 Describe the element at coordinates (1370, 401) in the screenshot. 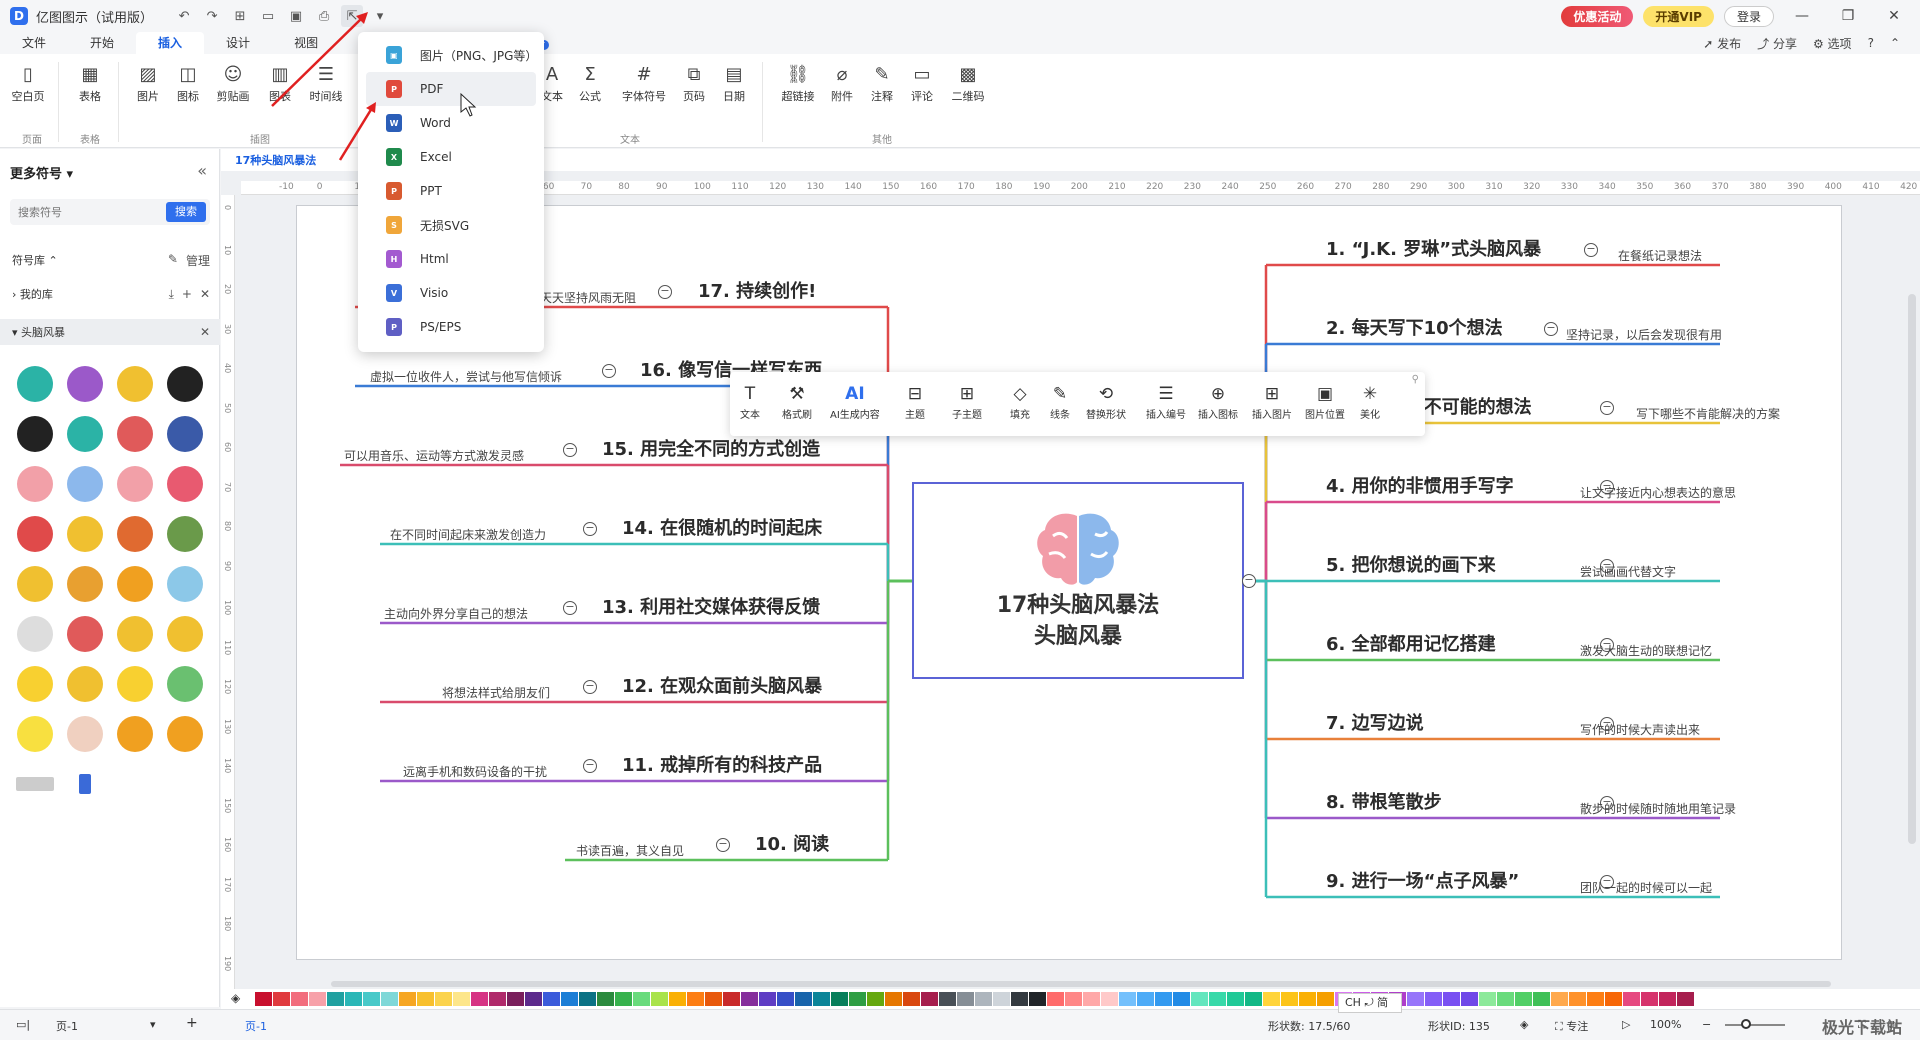

I see `beautify-button: ✳ 美化` at that location.